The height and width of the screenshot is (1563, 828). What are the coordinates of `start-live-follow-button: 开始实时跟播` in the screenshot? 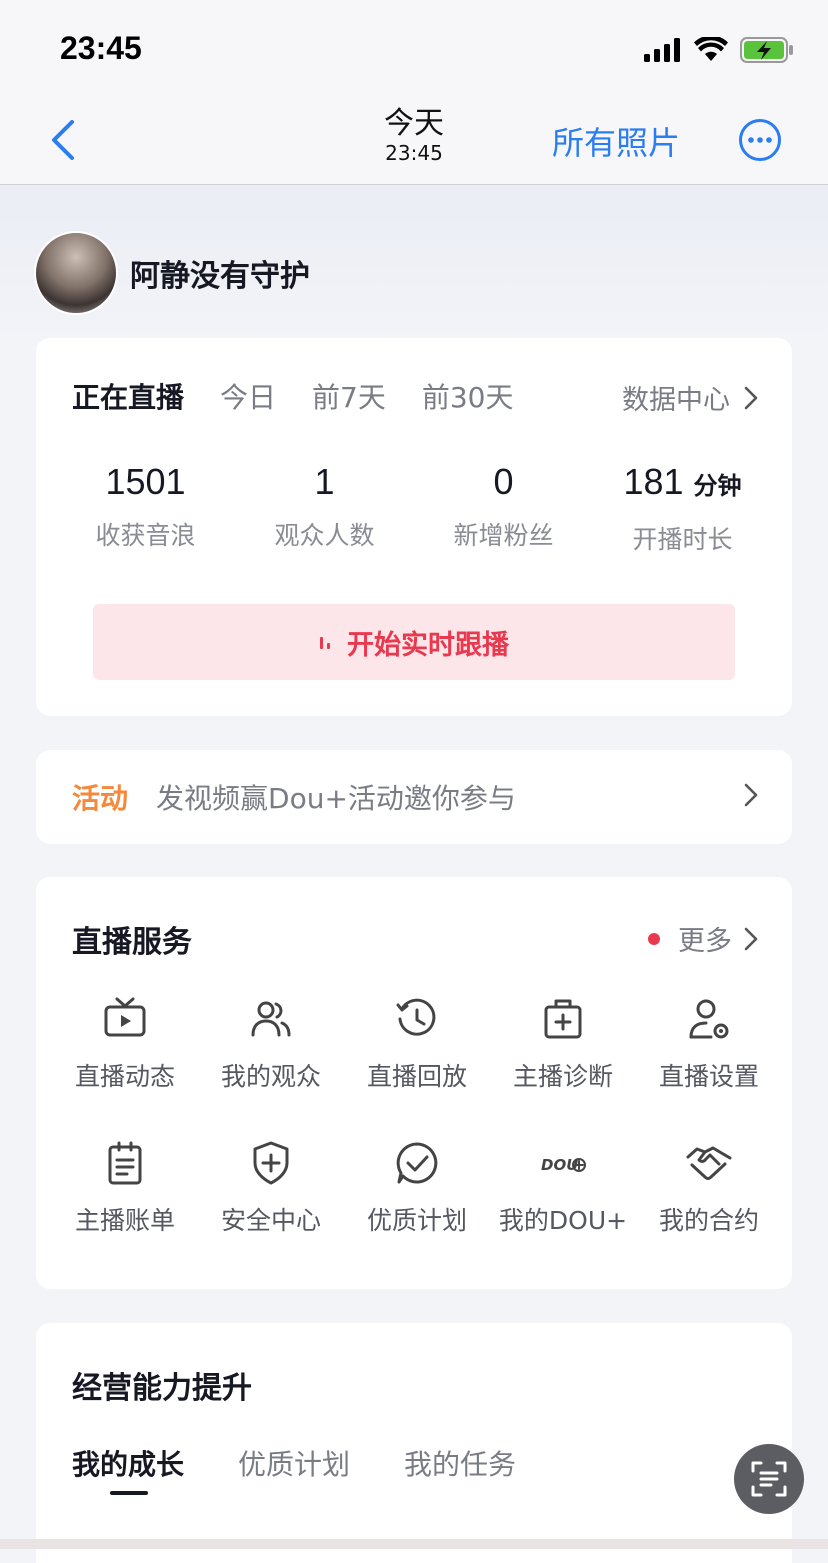 It's located at (414, 642).